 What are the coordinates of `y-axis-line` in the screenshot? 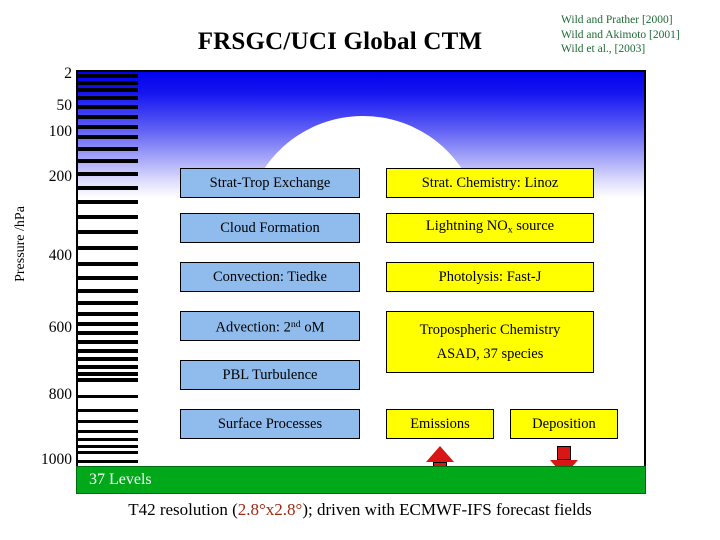 It's located at (77, 269).